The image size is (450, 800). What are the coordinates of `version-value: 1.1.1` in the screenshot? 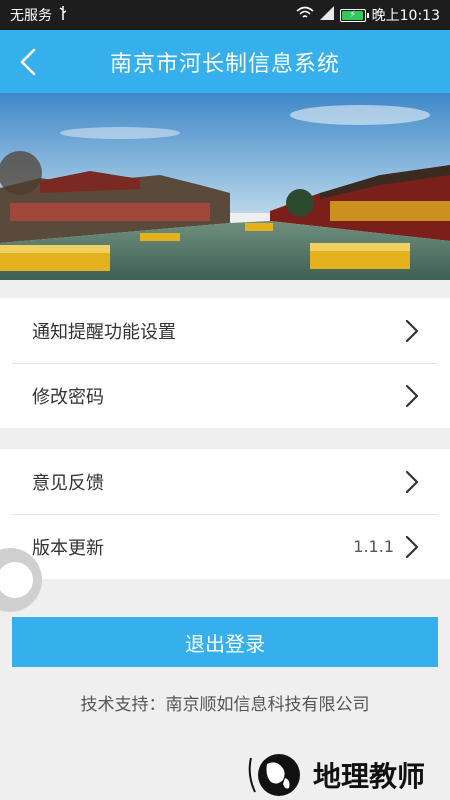 It's located at (373, 546).